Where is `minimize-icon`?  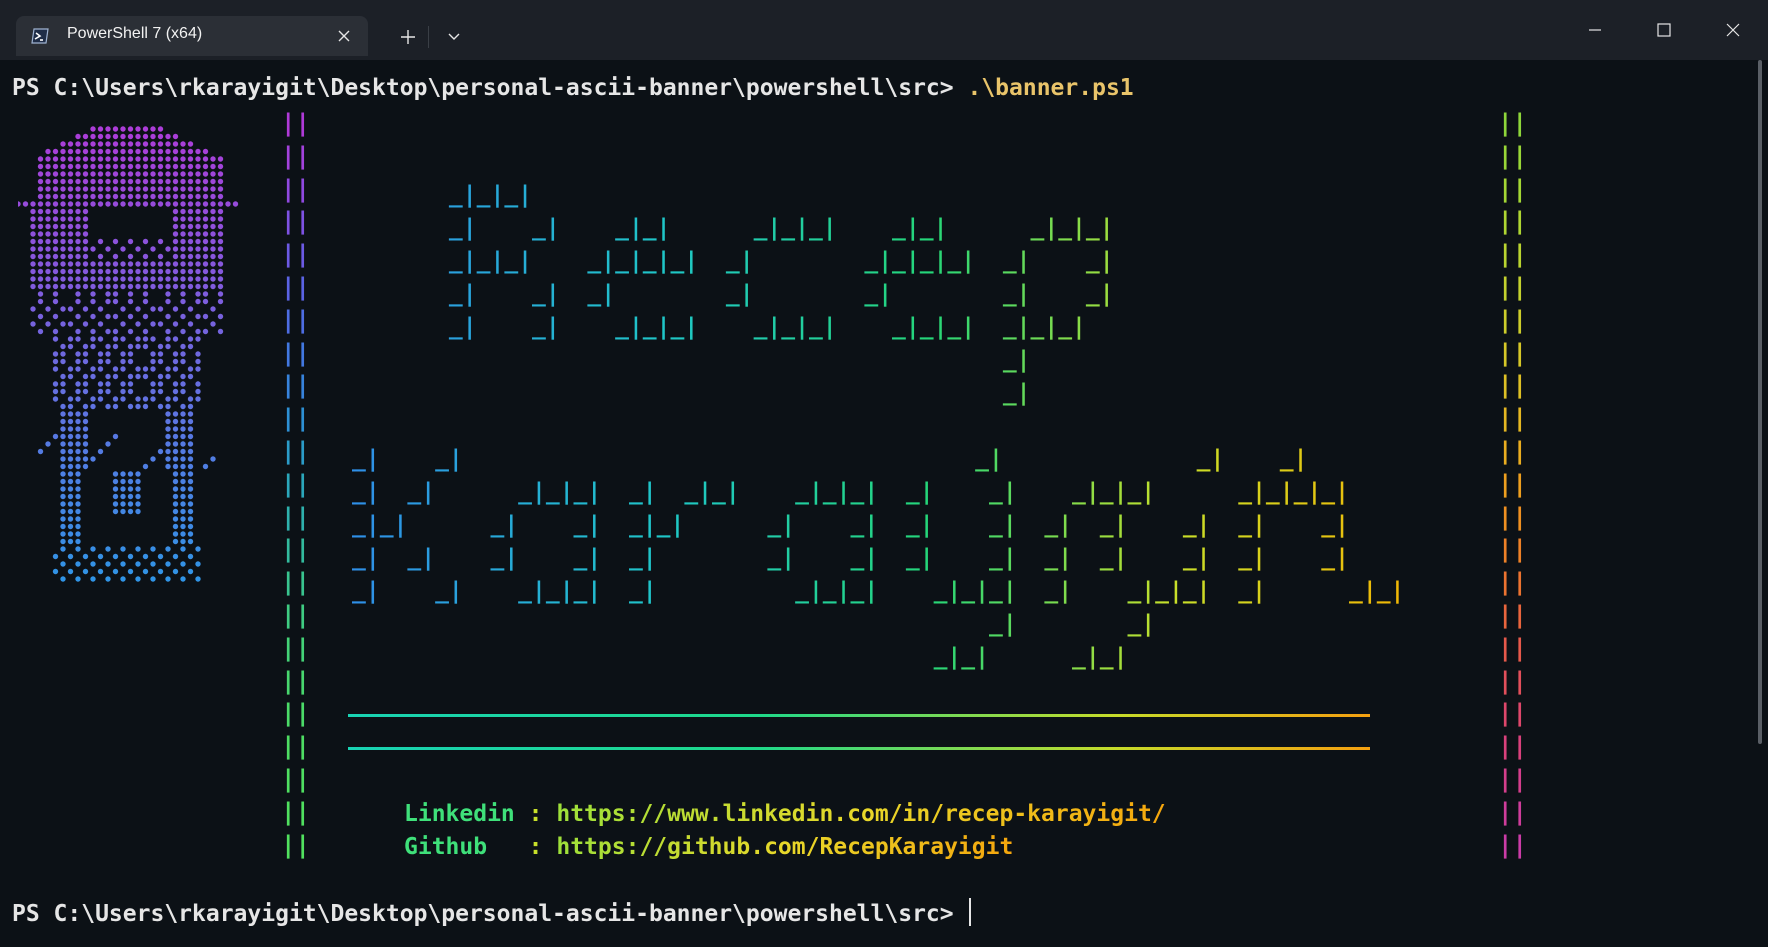
minimize-icon is located at coordinates (1595, 30).